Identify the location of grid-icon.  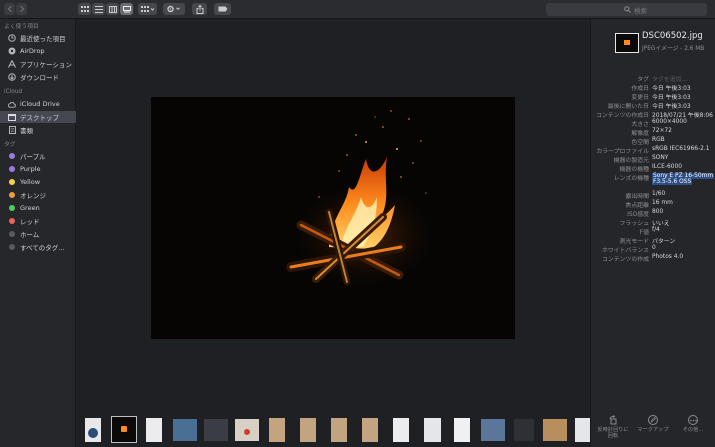
(84, 8).